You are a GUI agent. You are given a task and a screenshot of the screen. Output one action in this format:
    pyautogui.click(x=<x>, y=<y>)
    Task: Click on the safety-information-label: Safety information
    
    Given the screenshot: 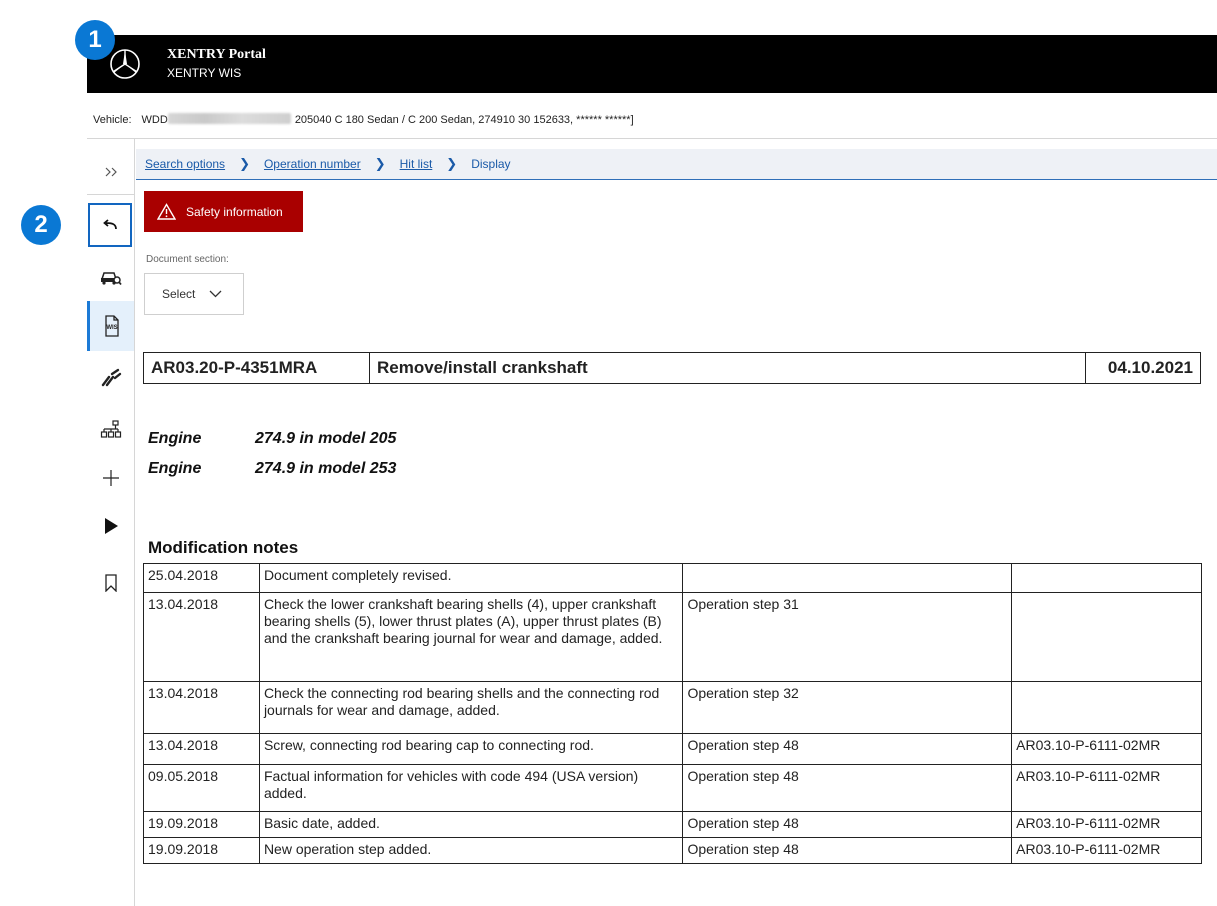 What is the action you would take?
    pyautogui.click(x=234, y=211)
    